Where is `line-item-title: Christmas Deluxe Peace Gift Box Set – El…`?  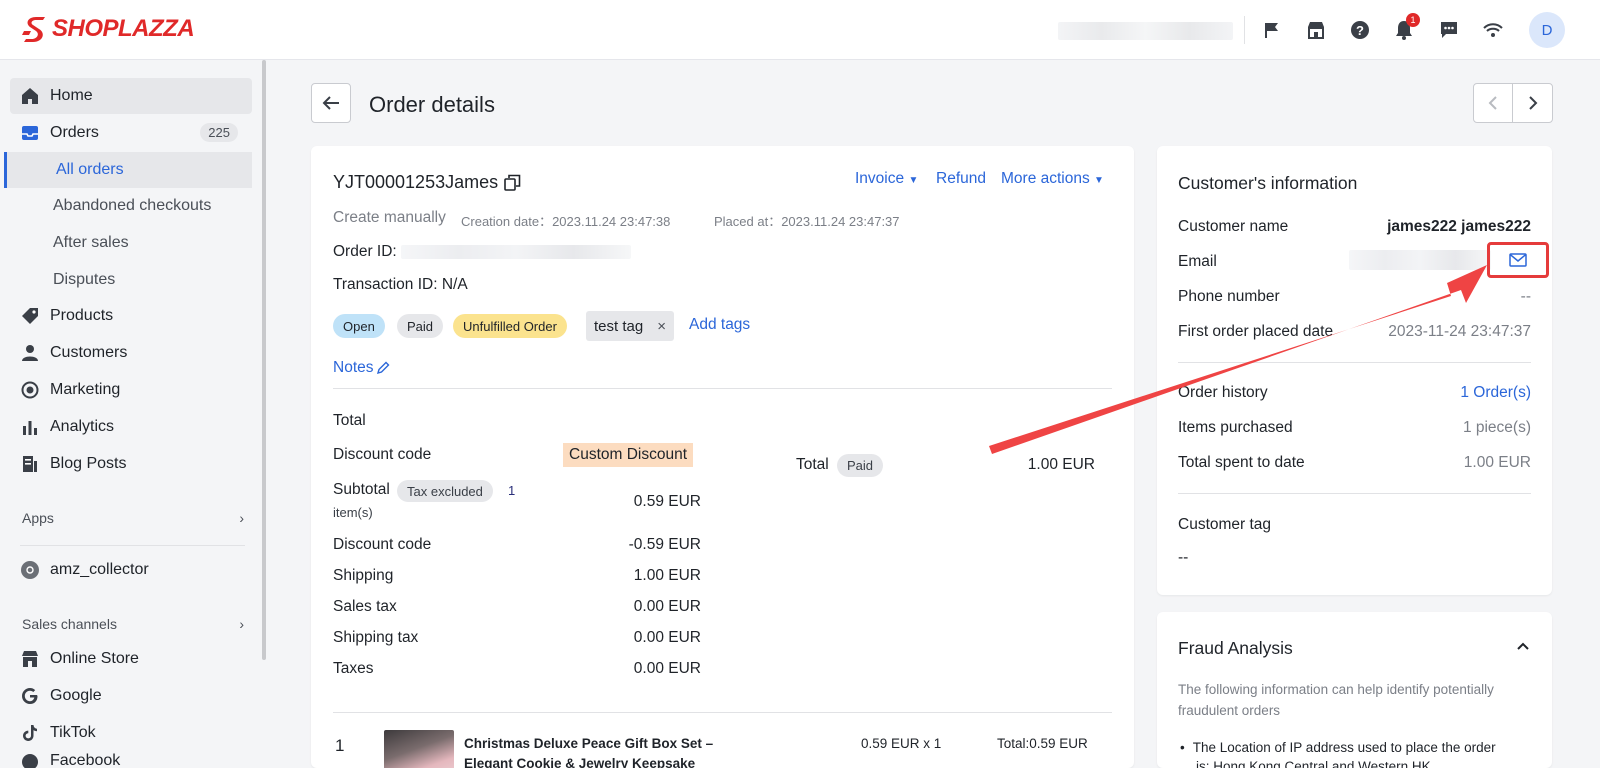 line-item-title: Christmas Deluxe Peace Gift Box Set – El… is located at coordinates (588, 751).